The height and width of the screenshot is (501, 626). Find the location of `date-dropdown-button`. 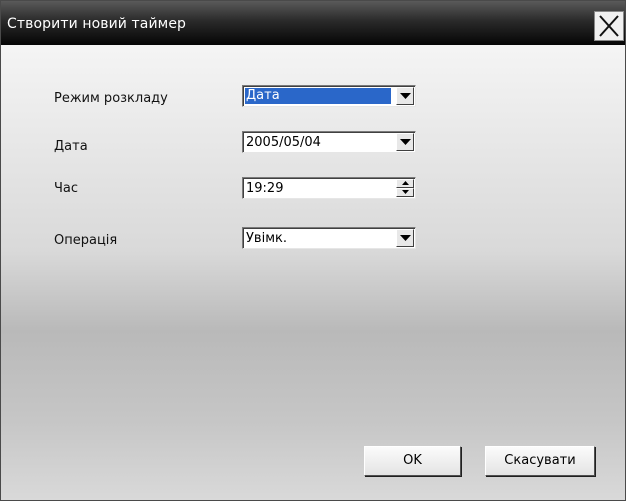

date-dropdown-button is located at coordinates (405, 142).